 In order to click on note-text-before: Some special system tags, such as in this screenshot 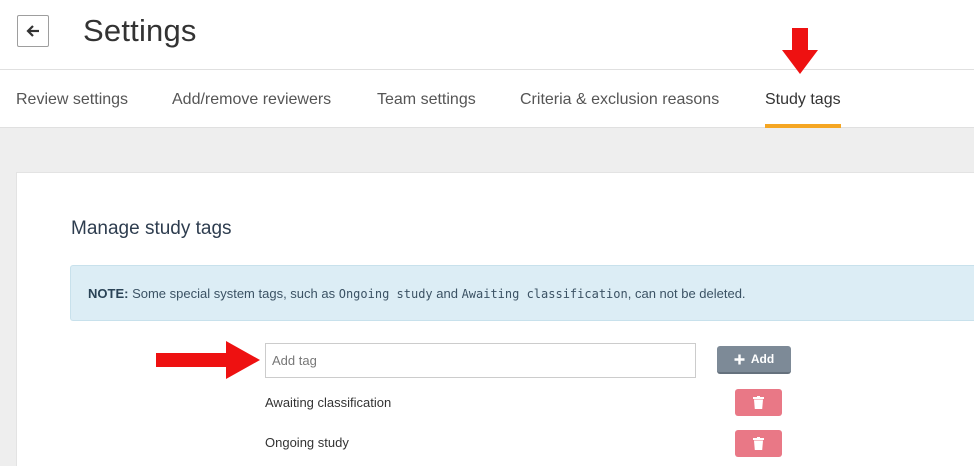, I will do `click(233, 293)`.